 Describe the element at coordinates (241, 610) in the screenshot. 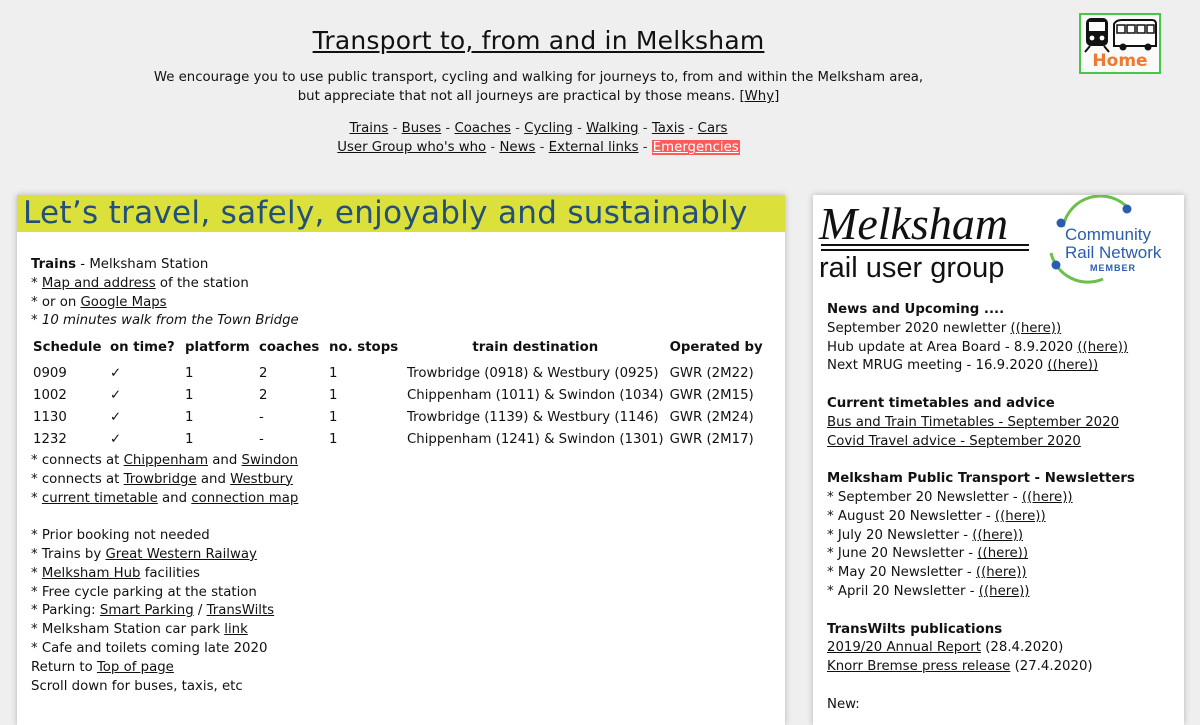

I see `transwilts-link: TransWilts` at that location.